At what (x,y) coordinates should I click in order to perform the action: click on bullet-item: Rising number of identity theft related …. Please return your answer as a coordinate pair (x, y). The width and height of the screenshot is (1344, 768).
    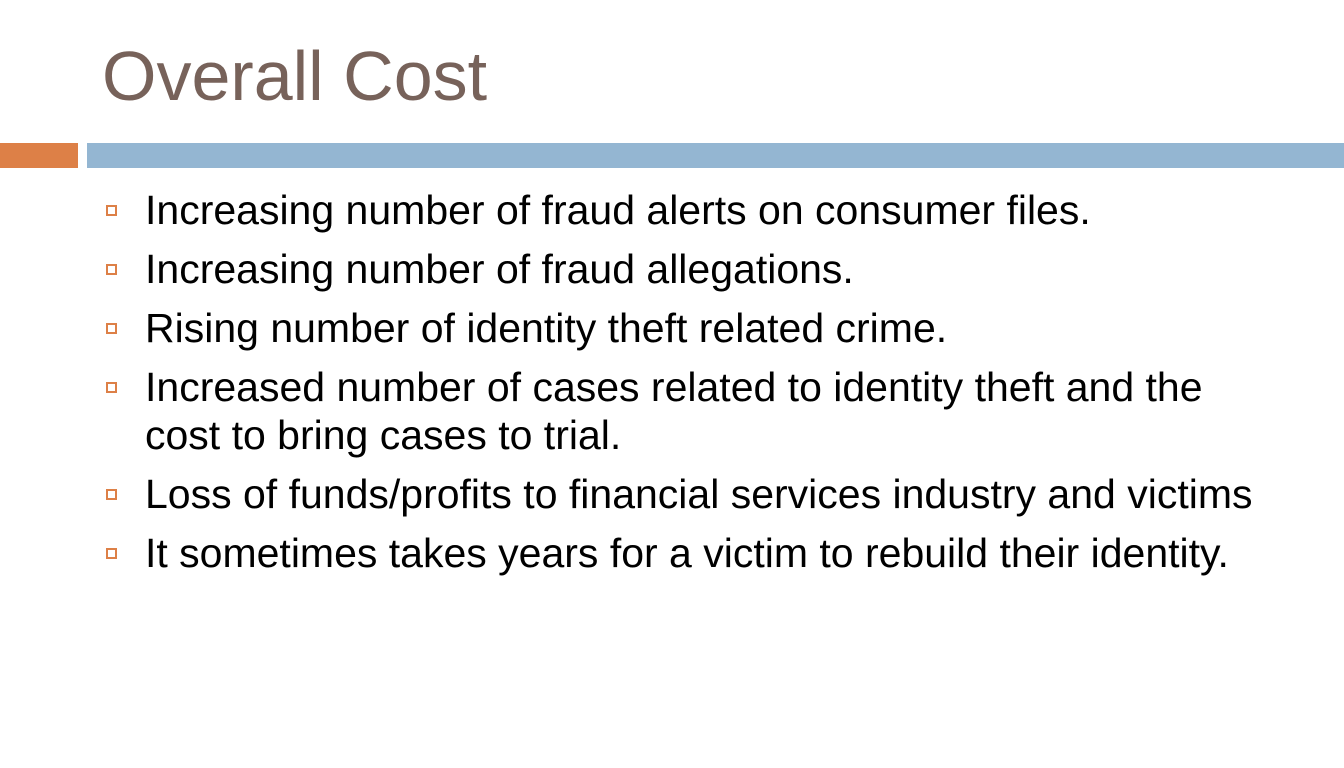
    Looking at the image, I should click on (679, 328).